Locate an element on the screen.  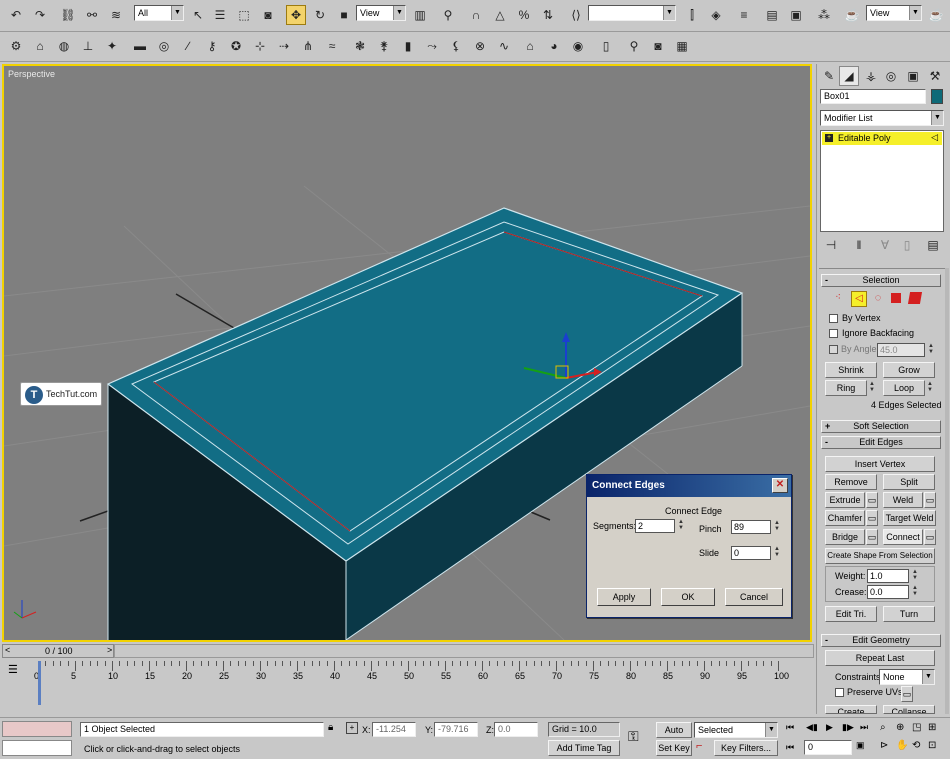
ring-button: Ring is located at coordinates (846, 388).